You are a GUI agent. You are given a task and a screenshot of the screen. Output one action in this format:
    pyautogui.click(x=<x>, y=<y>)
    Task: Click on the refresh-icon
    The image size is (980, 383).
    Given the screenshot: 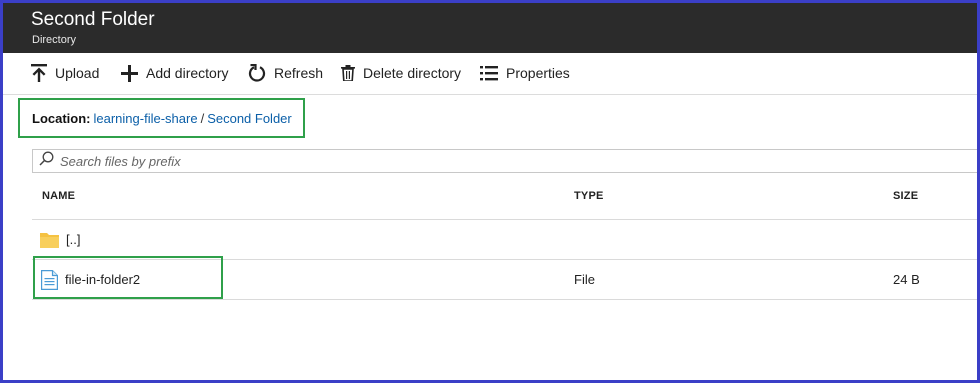 What is the action you would take?
    pyautogui.click(x=261, y=73)
    